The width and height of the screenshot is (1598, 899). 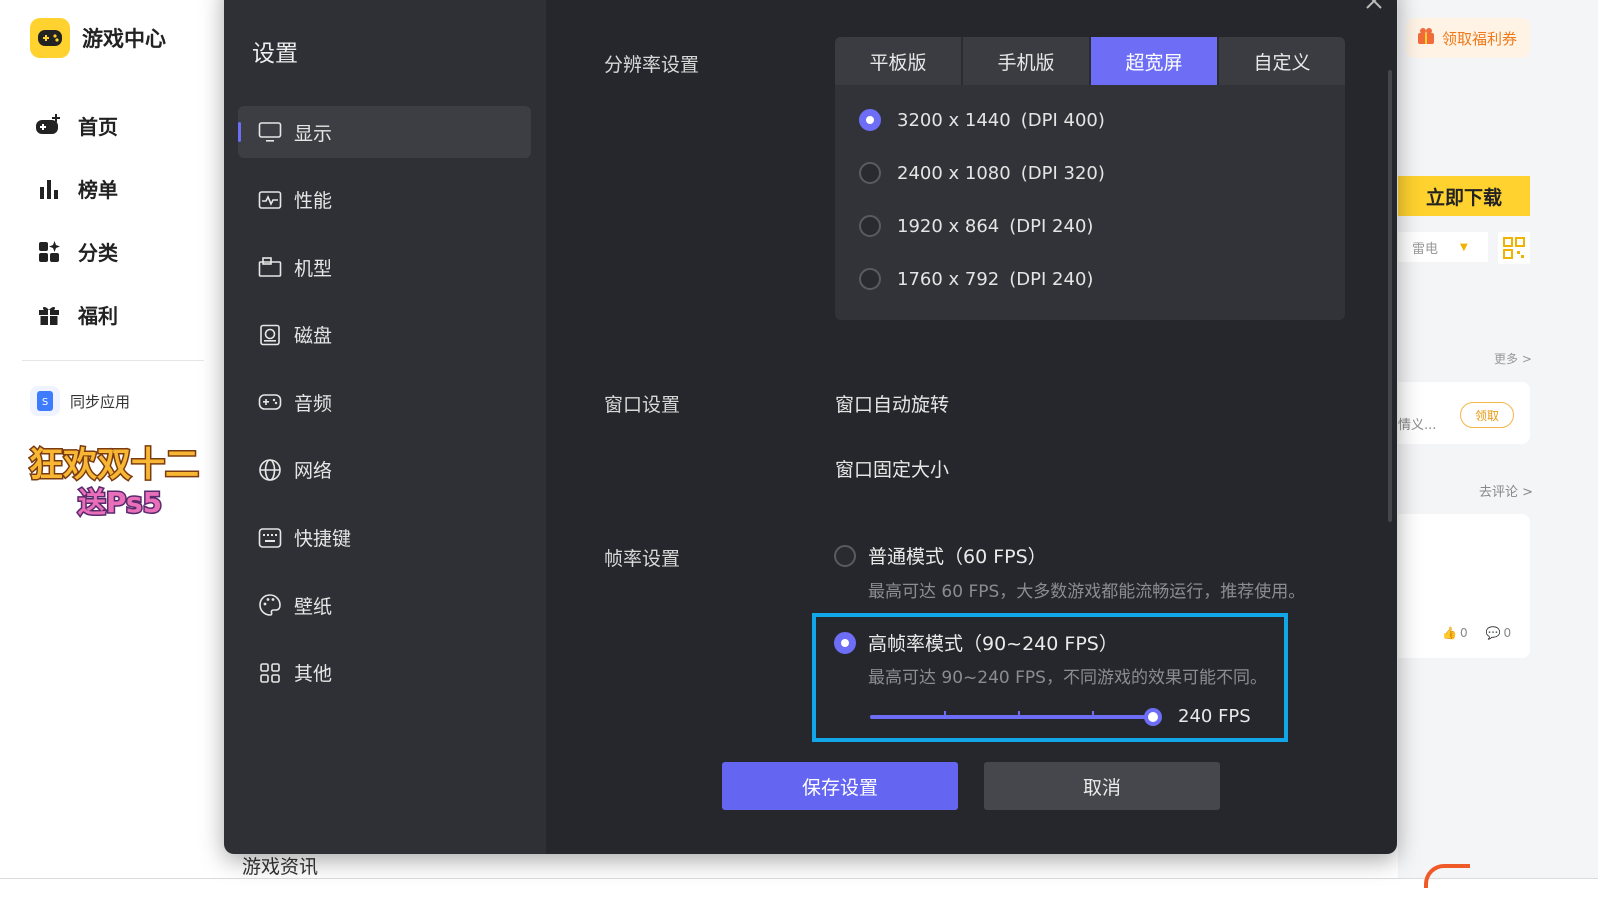 I want to click on resolution-value: 1920 x 864, so click(x=948, y=226).